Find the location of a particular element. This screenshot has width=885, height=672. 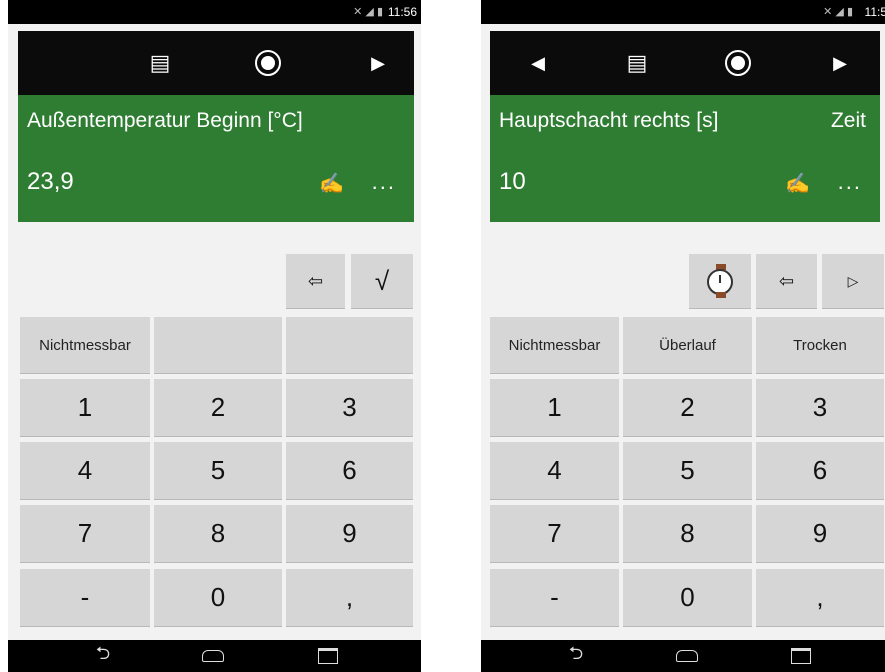

measurement-value: 23,9 is located at coordinates (50, 182).